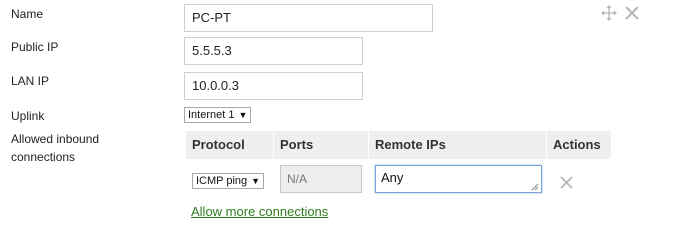 The width and height of the screenshot is (673, 240). Describe the element at coordinates (609, 13) in the screenshot. I see `move-icon` at that location.